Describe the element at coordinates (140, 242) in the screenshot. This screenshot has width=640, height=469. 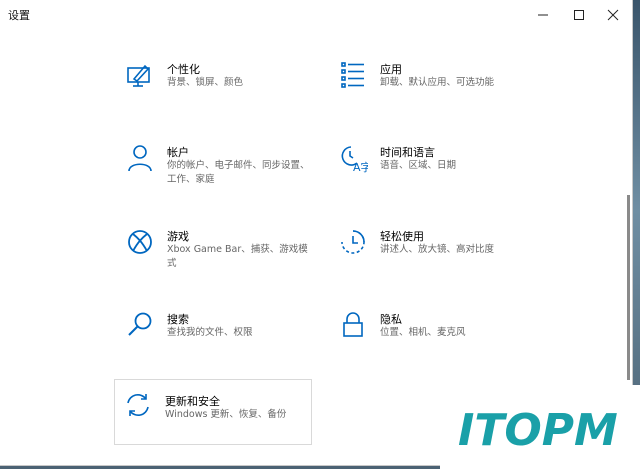
I see `xbox-icon` at that location.